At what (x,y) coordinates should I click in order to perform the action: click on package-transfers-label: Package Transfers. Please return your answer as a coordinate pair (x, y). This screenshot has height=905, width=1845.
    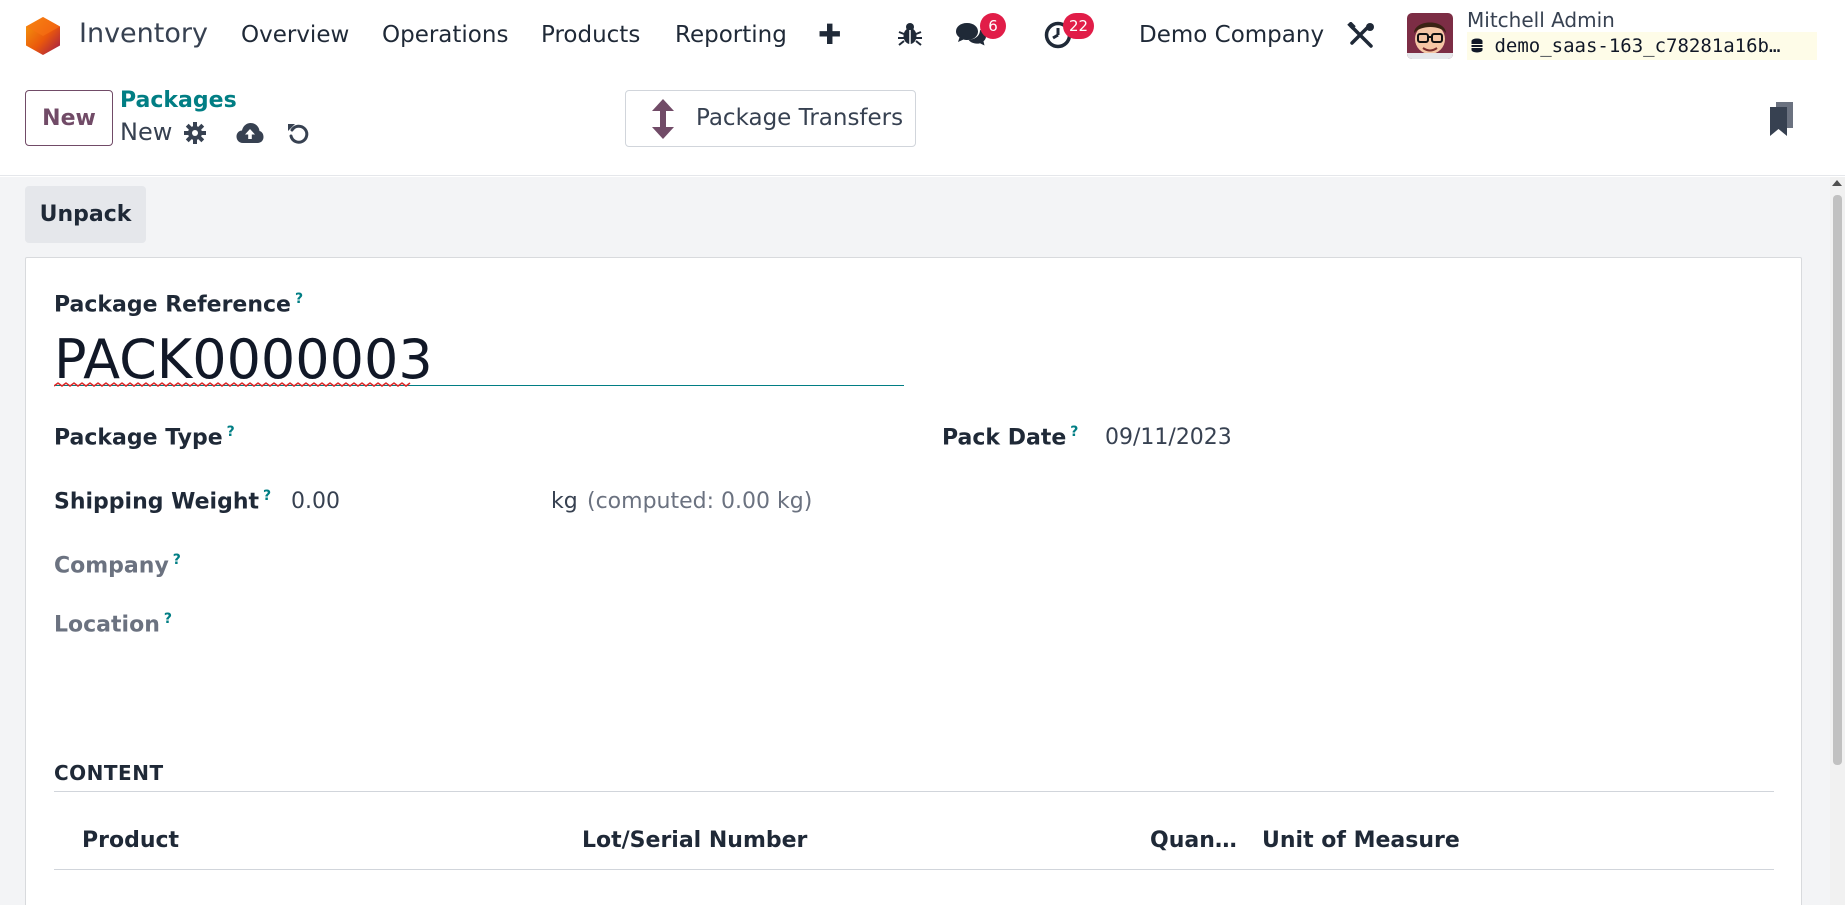
    Looking at the image, I should click on (800, 118).